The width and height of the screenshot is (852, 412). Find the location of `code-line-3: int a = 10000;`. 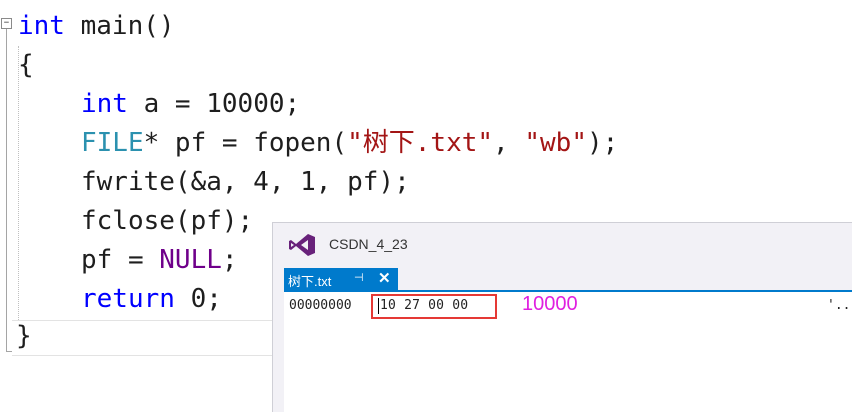

code-line-3: int a = 10000; is located at coordinates (190, 104).